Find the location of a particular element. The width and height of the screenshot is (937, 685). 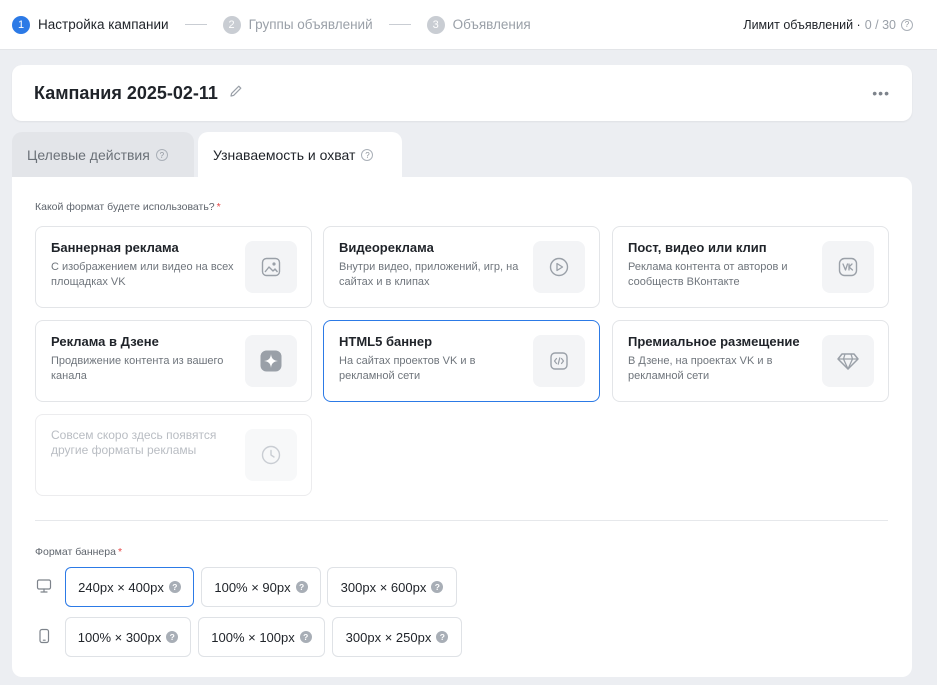

tab-awareness-reach: Узнаваемость и охват ? is located at coordinates (300, 155).